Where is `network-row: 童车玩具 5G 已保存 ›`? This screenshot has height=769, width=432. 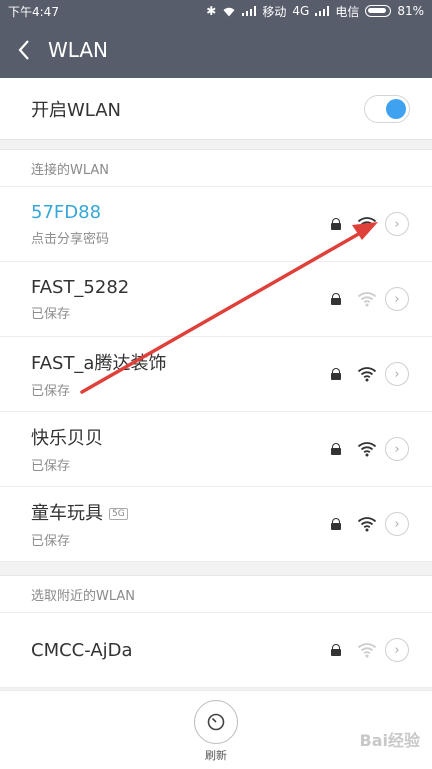 network-row: 童车玩具 5G 已保存 › is located at coordinates (216, 524).